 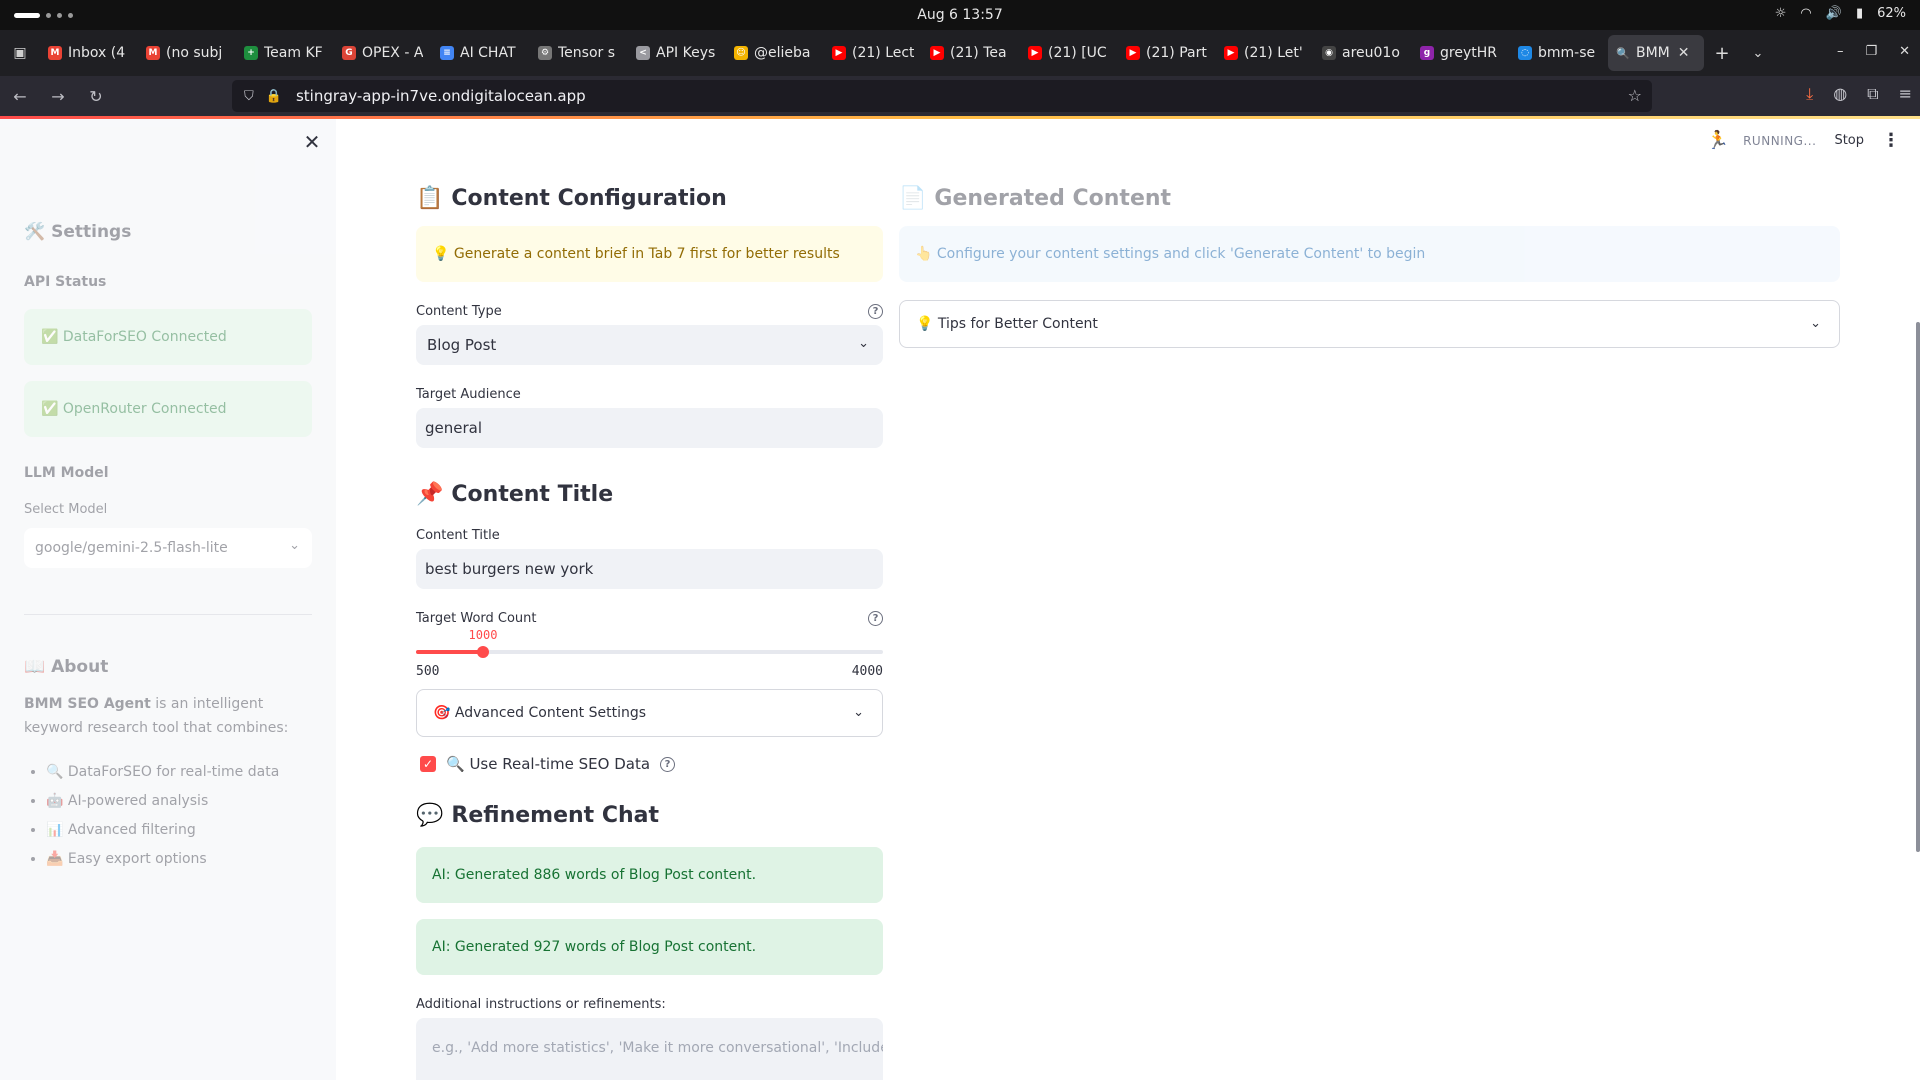 I want to click on favicon-icon: ◌, so click(x=1525, y=53).